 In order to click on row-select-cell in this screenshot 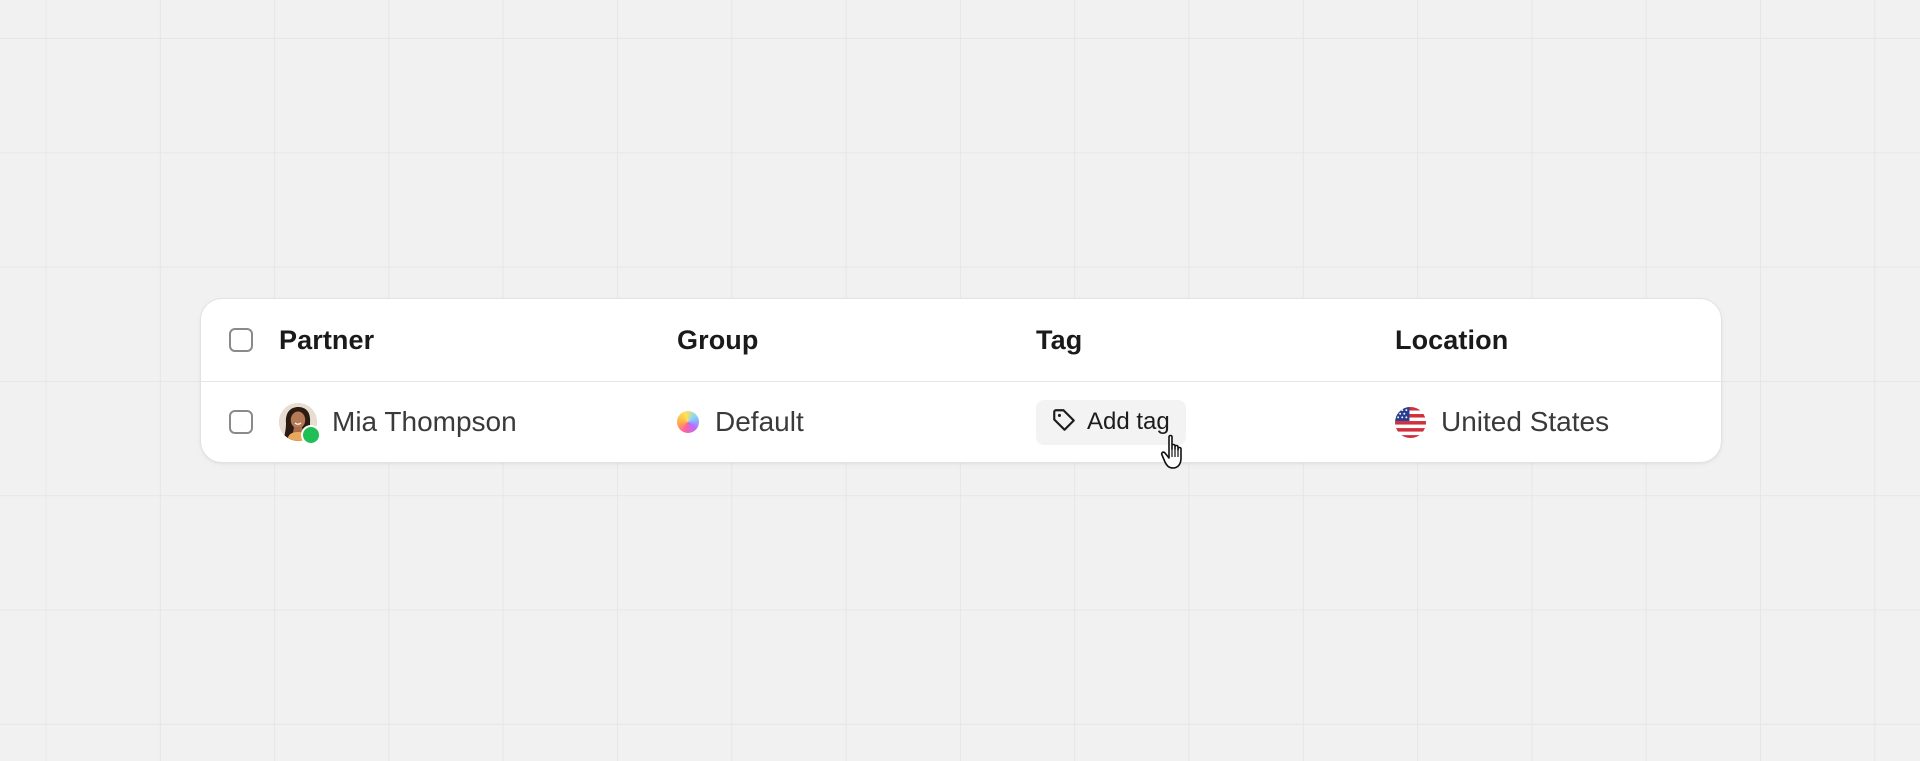, I will do `click(241, 422)`.